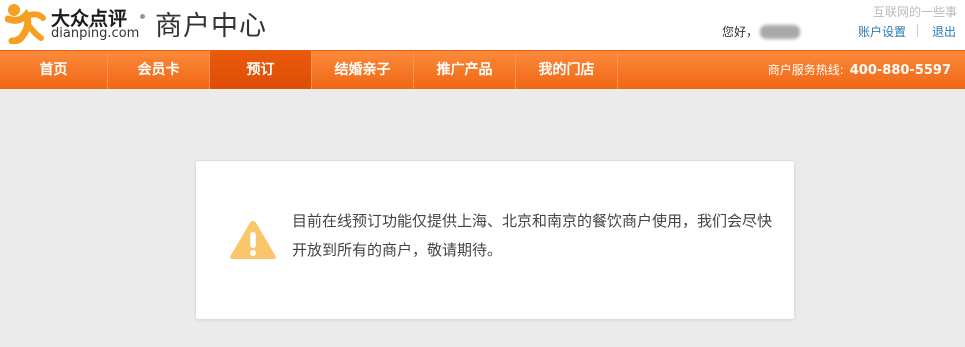  I want to click on page-title: 商户中心, so click(211, 26).